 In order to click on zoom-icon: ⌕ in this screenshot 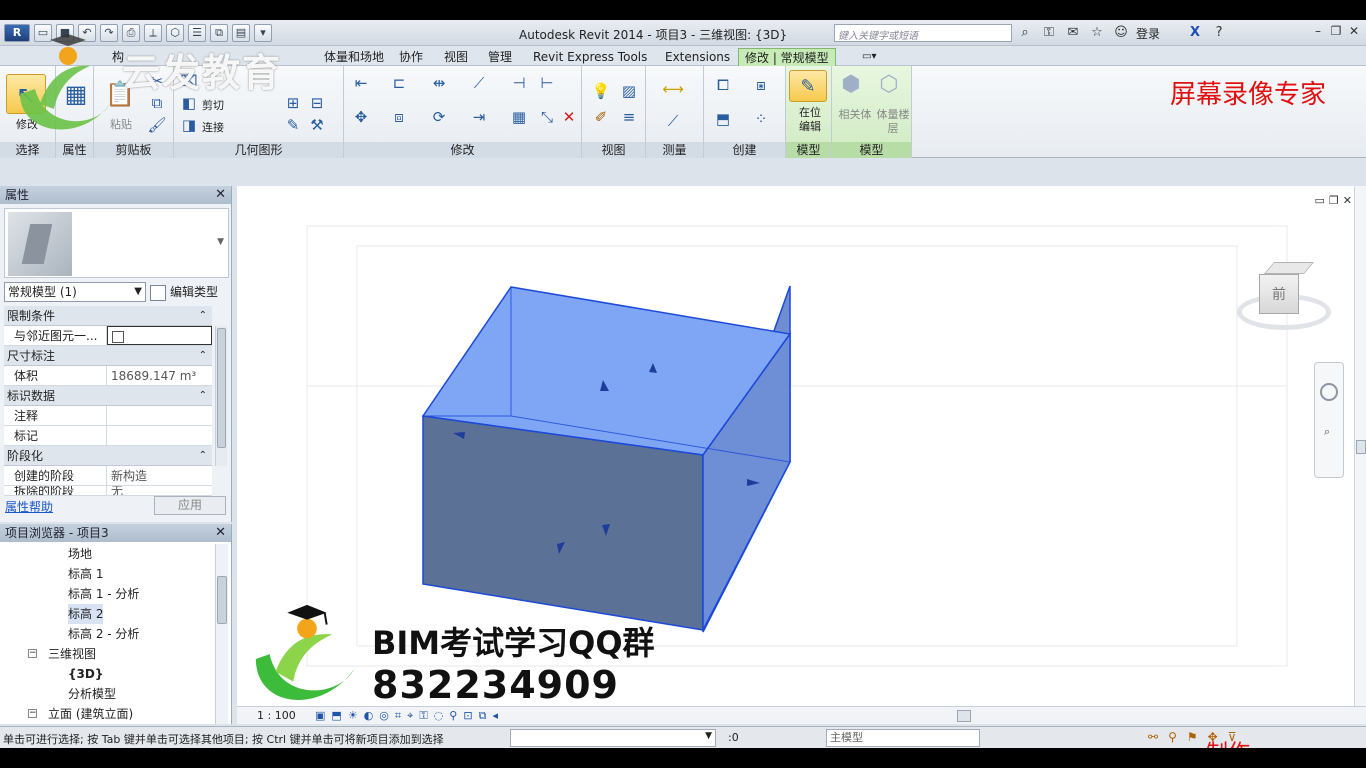, I will do `click(1327, 432)`.